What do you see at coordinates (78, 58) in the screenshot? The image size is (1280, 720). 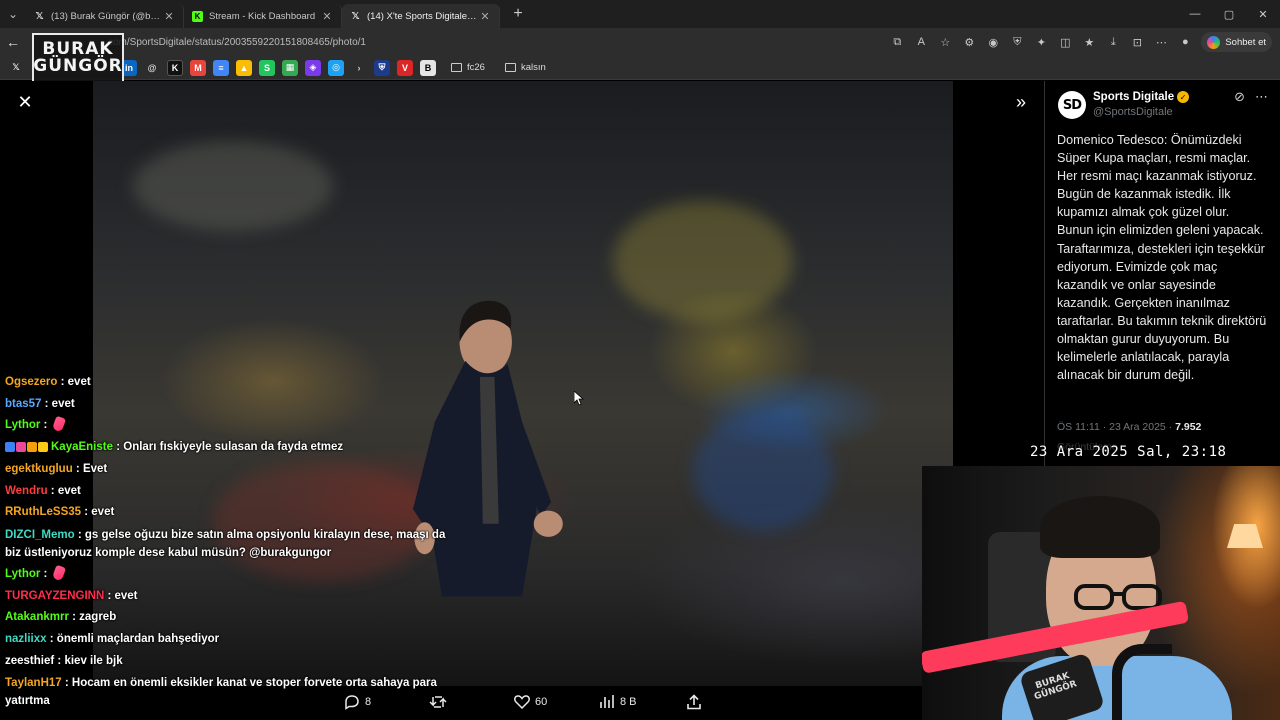 I see `streamer-logo: BURAK GÜNGÖR` at bounding box center [78, 58].